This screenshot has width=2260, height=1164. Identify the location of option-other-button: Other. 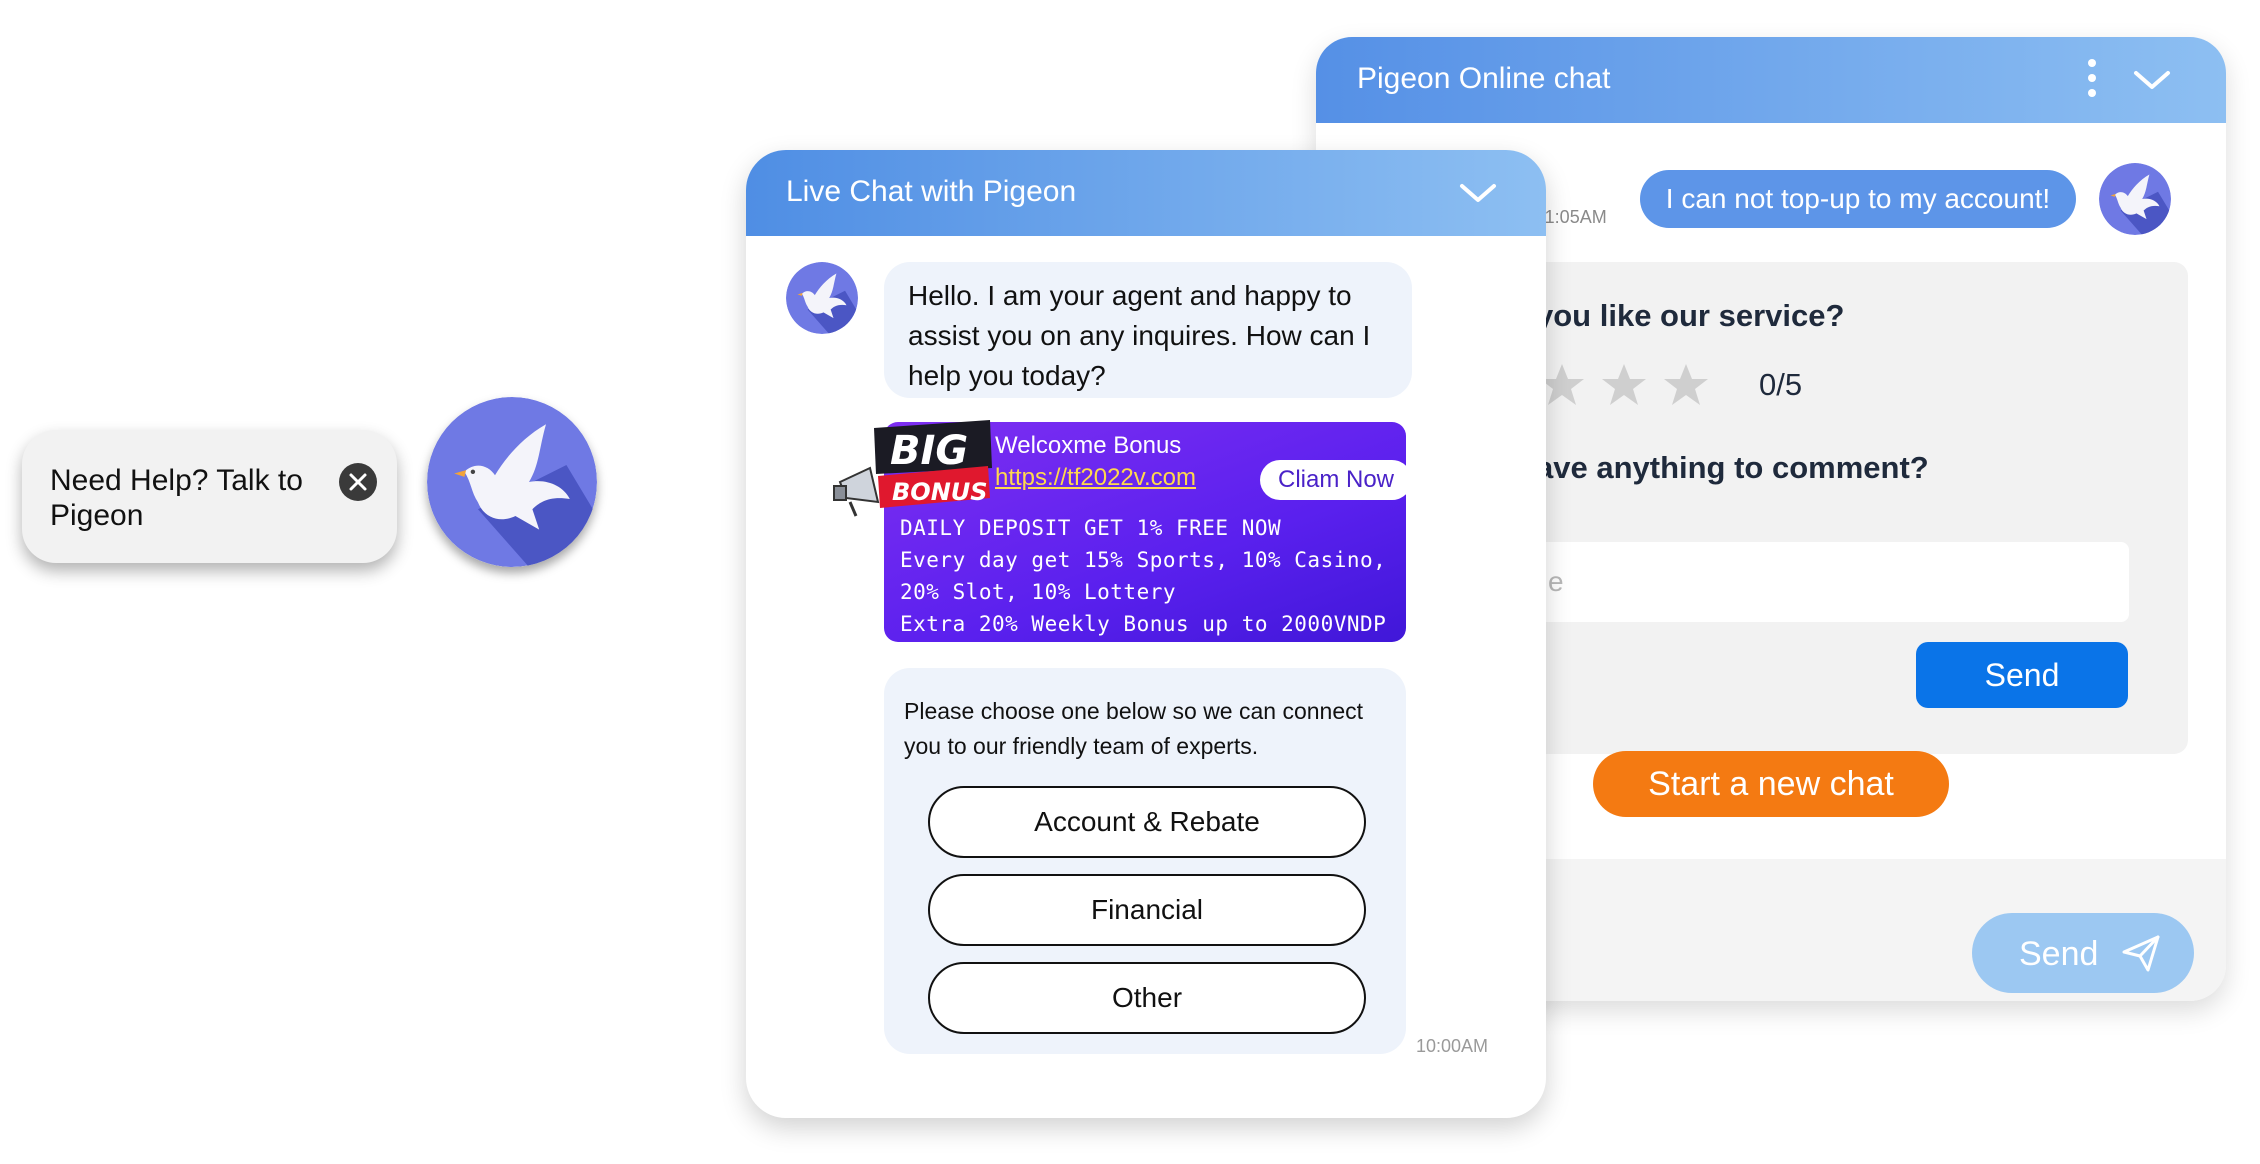
(1147, 998).